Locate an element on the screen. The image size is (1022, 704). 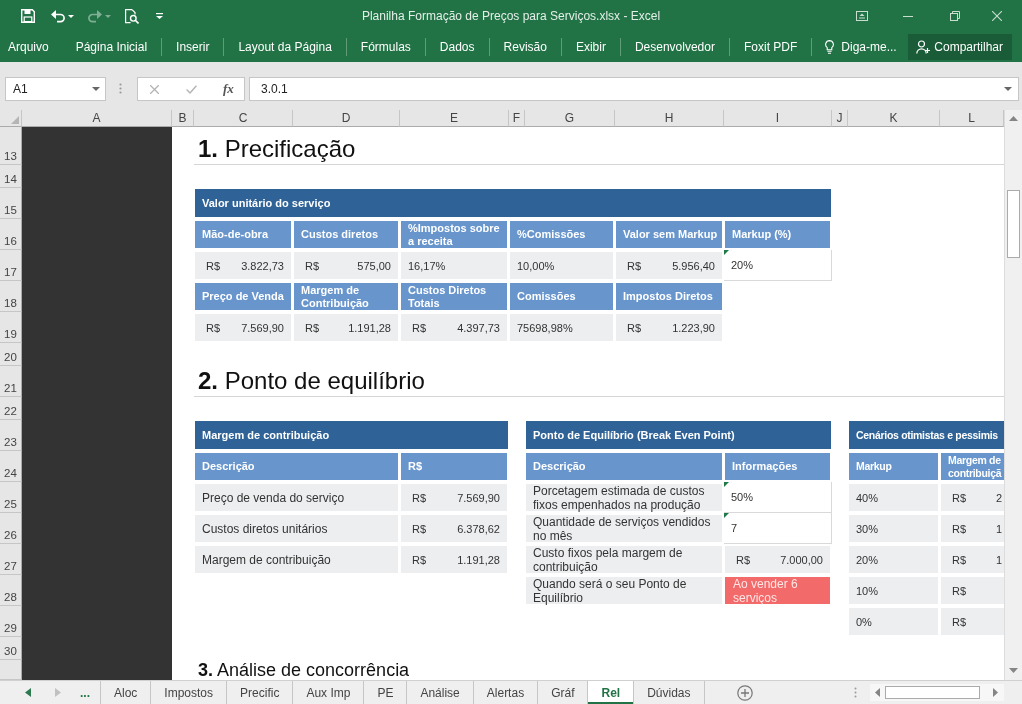
row-header: 16 is located at coordinates (11, 234).